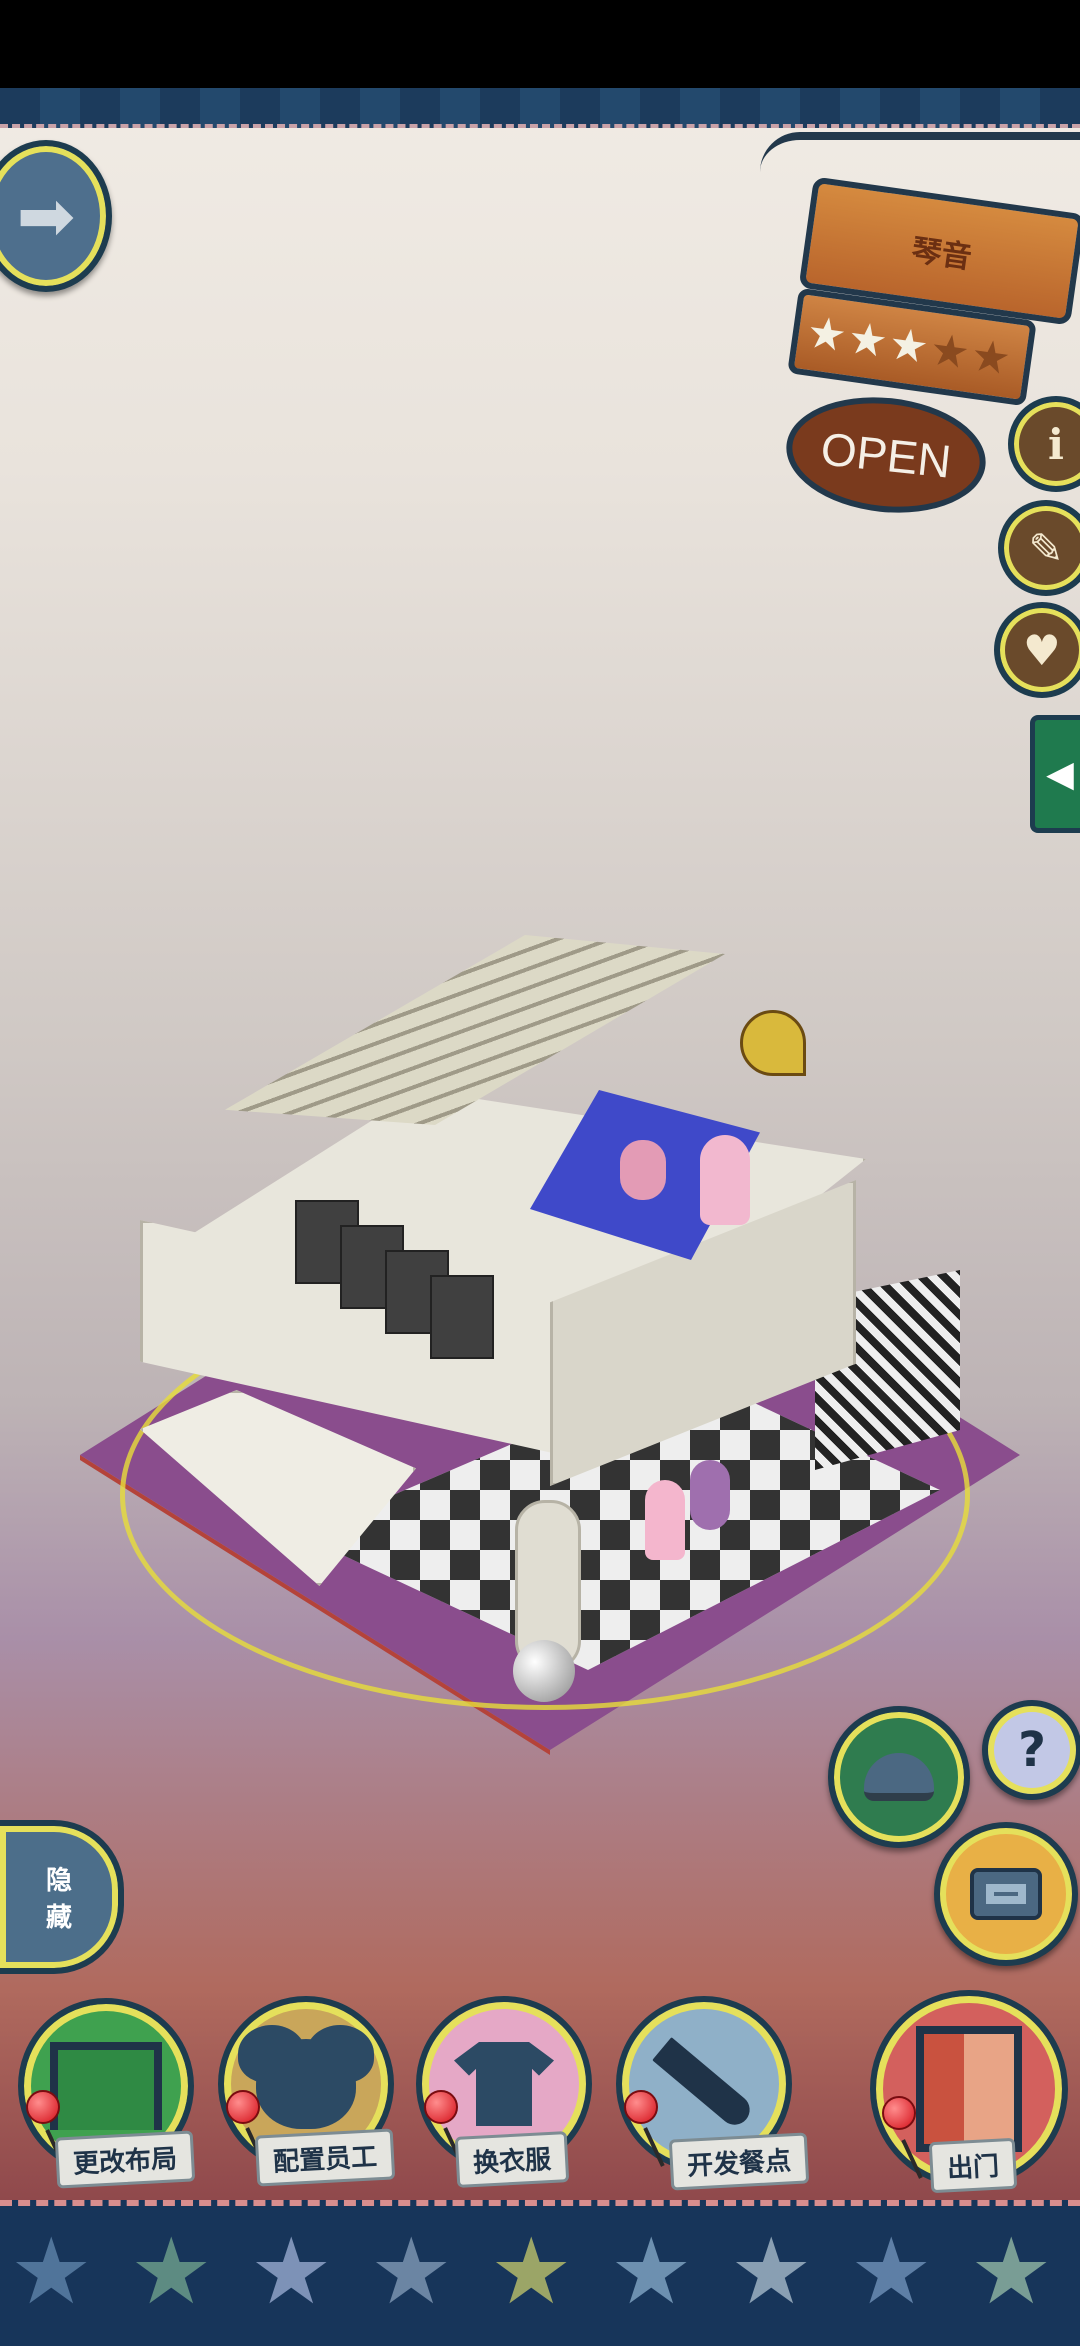 The width and height of the screenshot is (1080, 2346). I want to click on change-layout-label: 更改布局, so click(125, 2159).